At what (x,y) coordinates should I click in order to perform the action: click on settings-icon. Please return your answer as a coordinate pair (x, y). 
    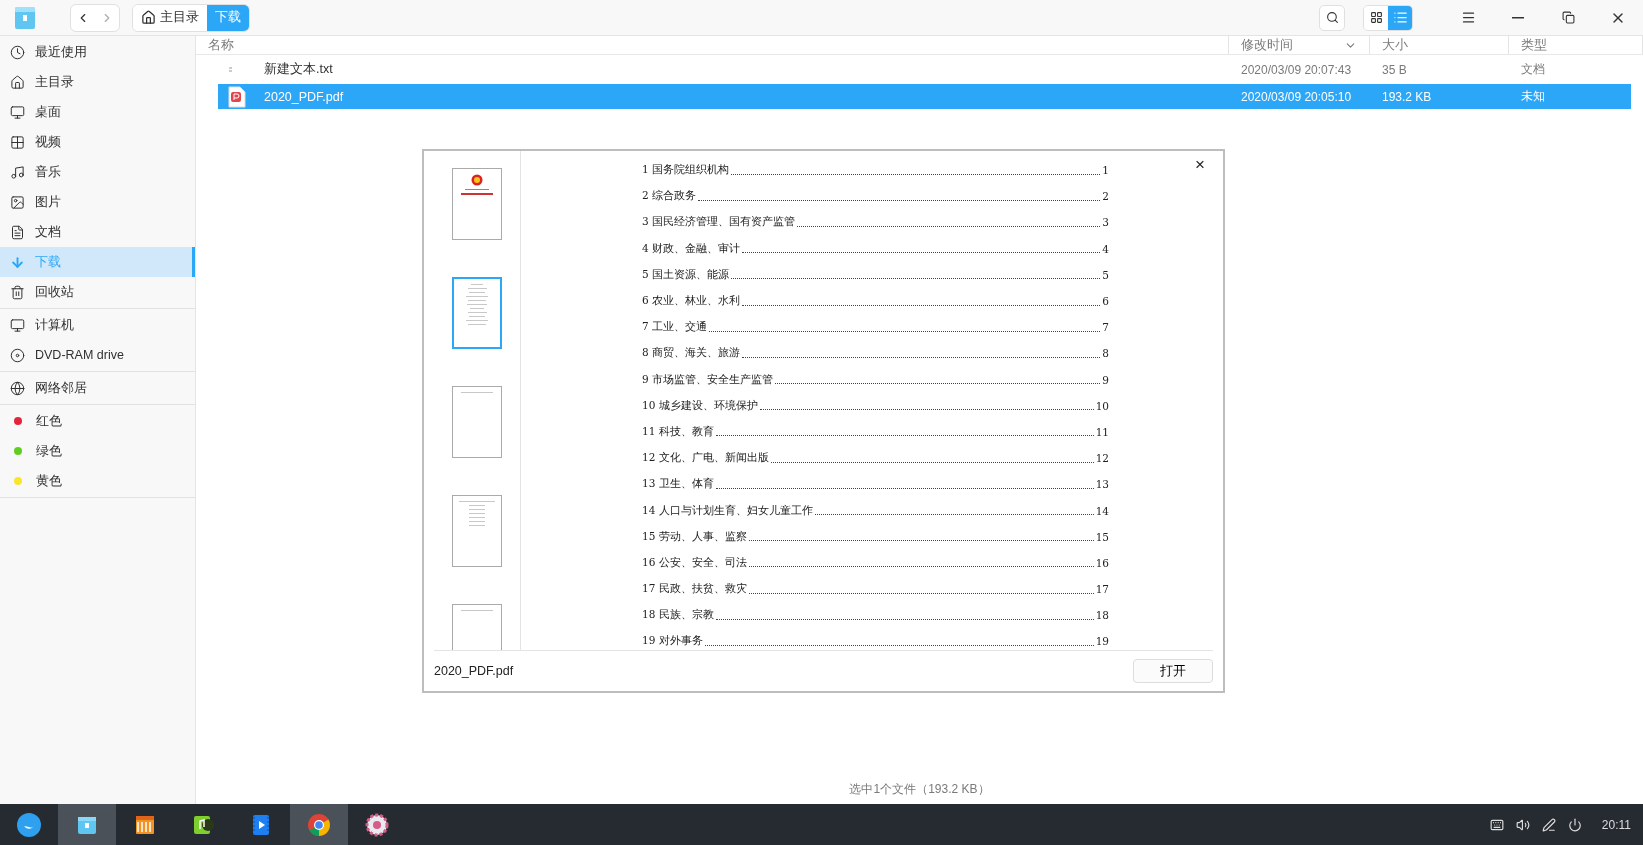
    Looking at the image, I should click on (377, 824).